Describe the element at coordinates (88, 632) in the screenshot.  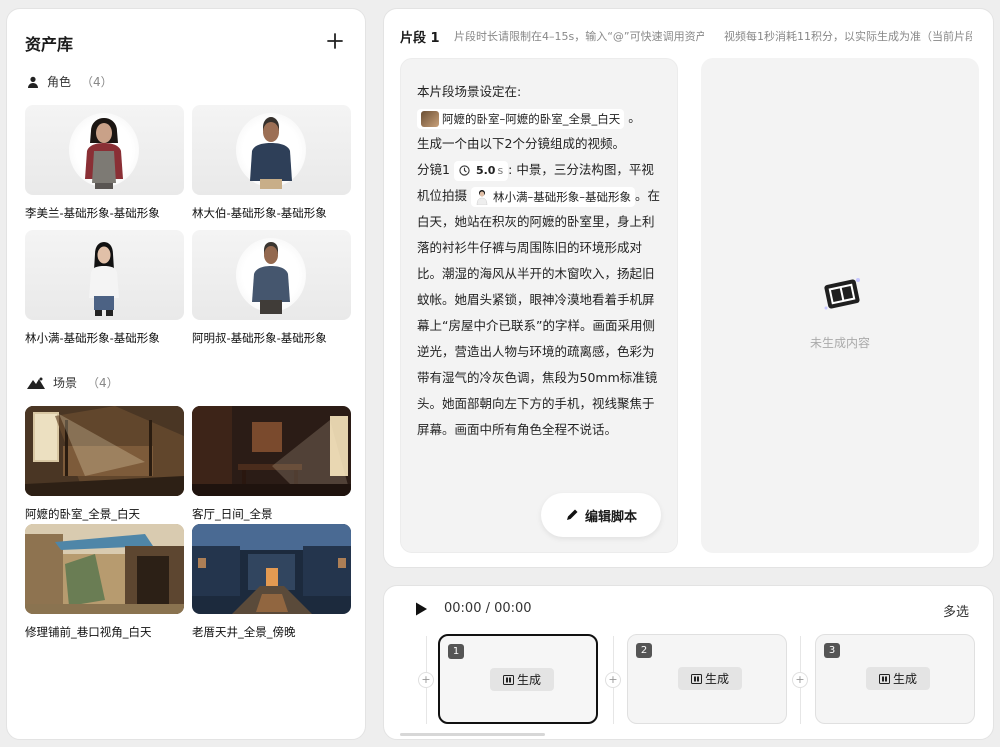
I see `scene-name: 修理铺前_巷口视角_白天` at that location.